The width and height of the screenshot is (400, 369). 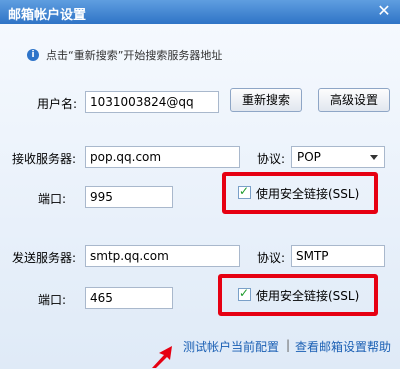 What do you see at coordinates (308, 296) in the screenshot?
I see `outgoing-ssl-label: 使用安全链接(SSL)` at bounding box center [308, 296].